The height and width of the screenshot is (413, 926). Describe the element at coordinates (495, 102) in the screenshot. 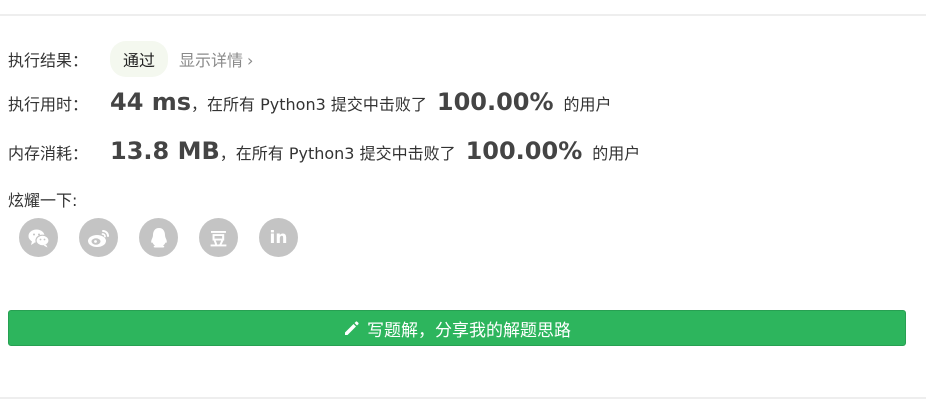

I see `runtime-percent: 100.00%` at that location.